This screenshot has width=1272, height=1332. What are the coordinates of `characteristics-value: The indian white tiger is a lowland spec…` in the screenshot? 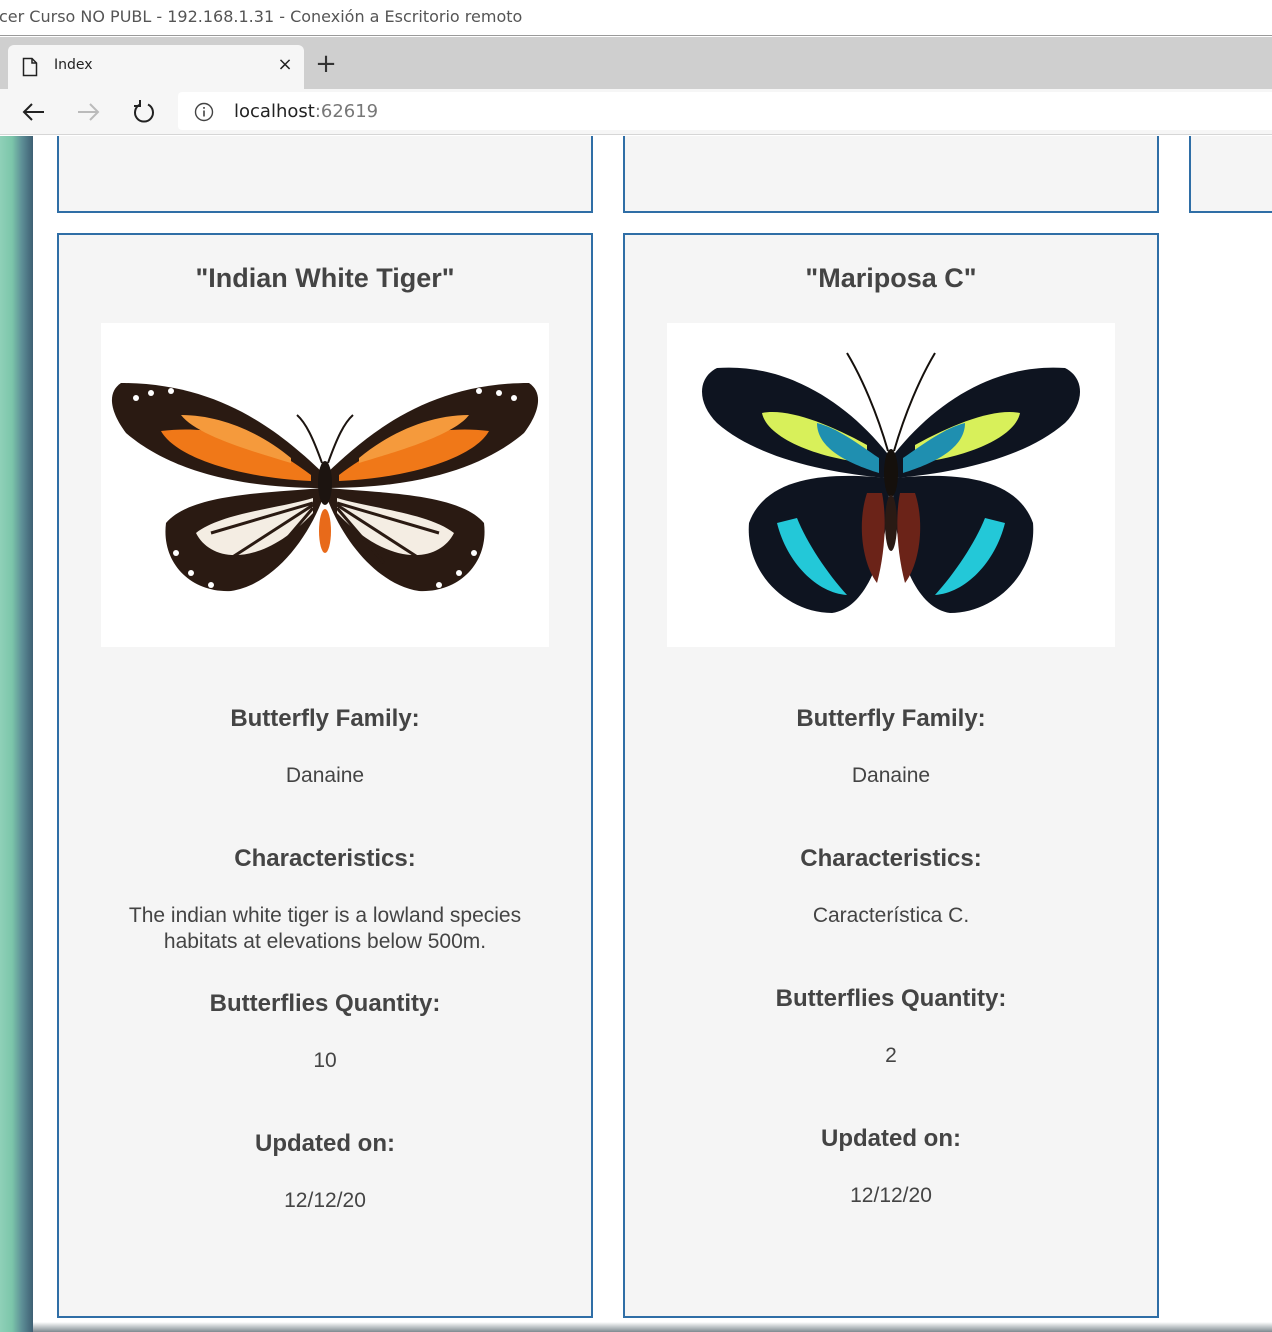 It's located at (325, 928).